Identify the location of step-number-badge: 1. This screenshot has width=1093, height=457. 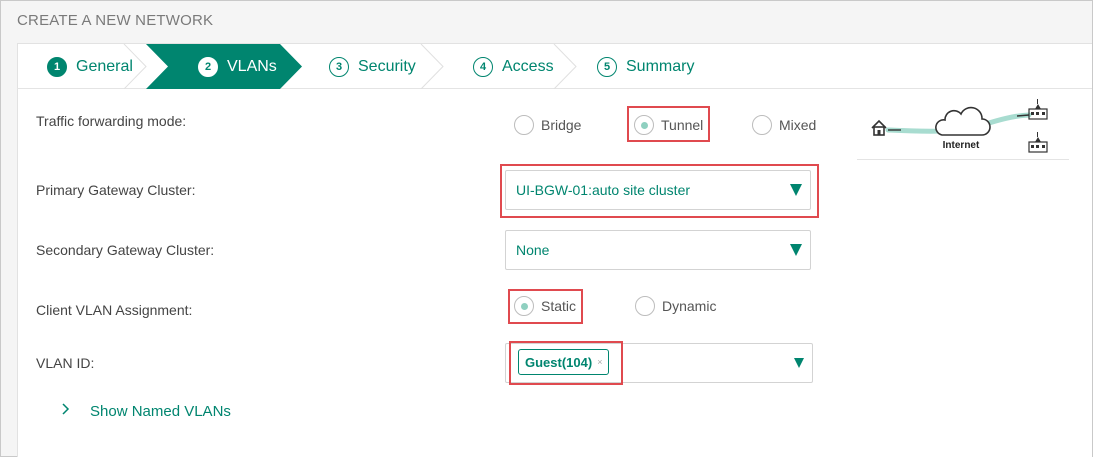
(57, 66).